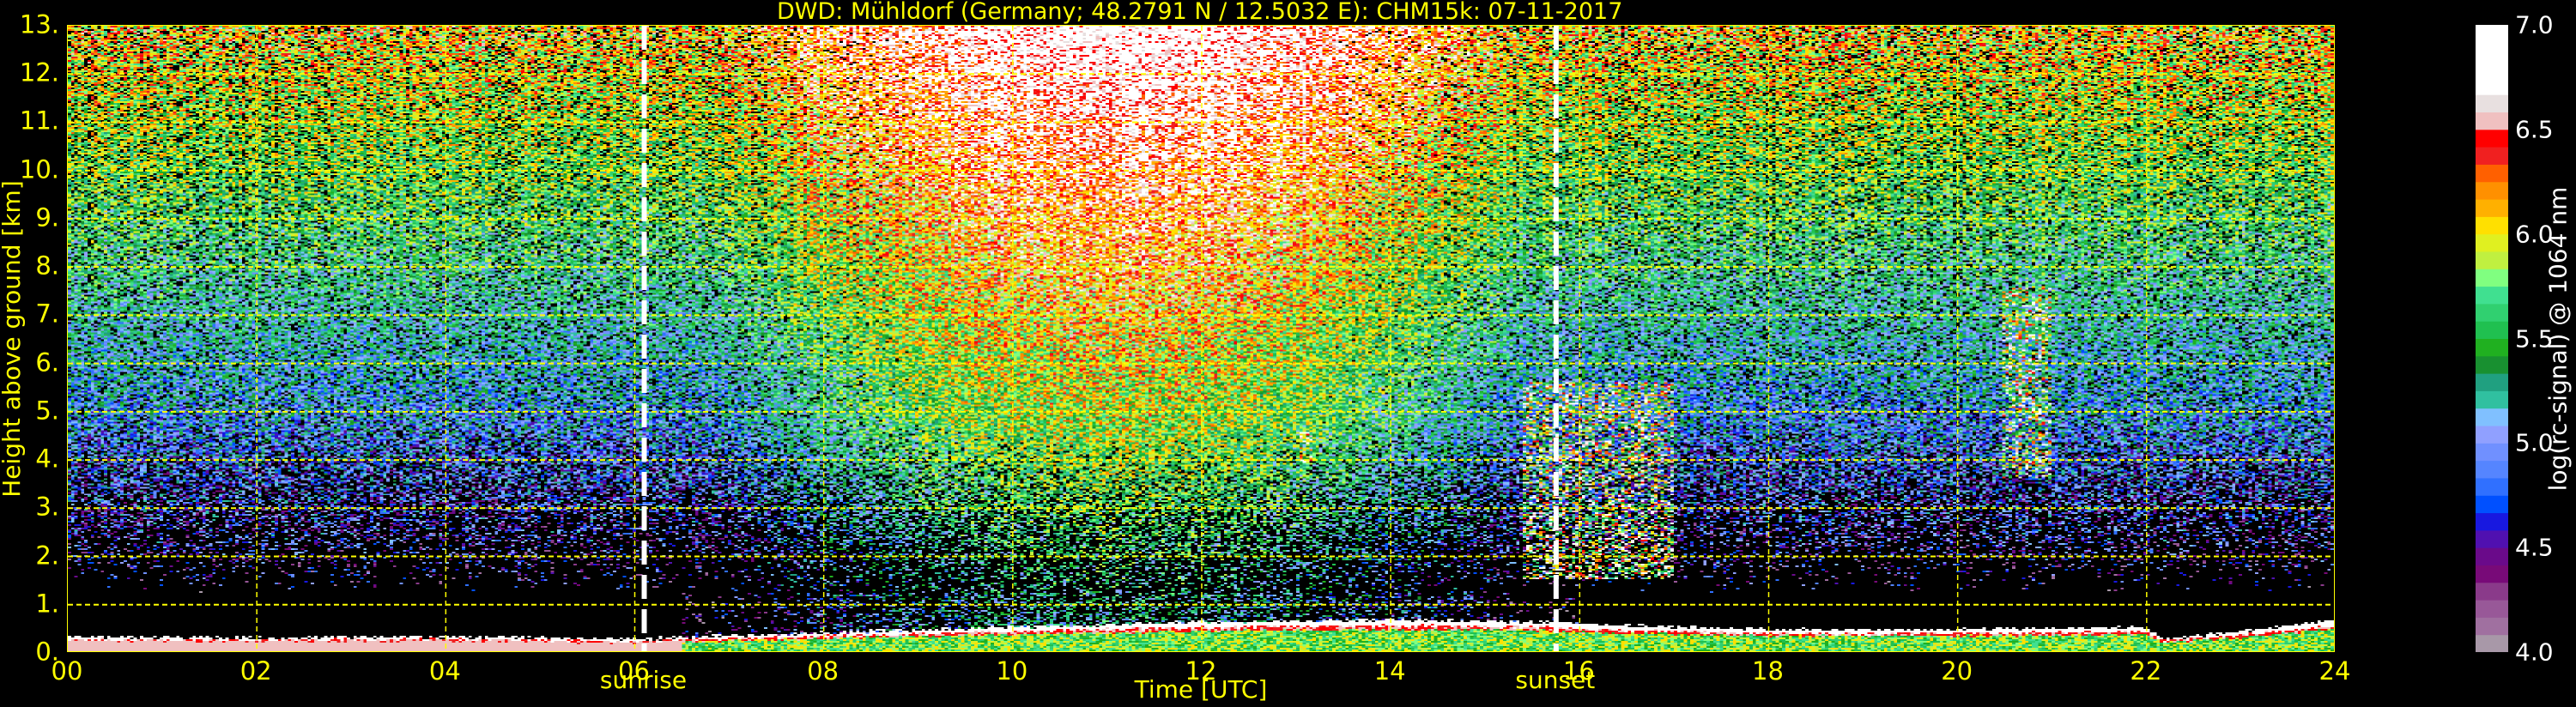 The width and height of the screenshot is (2576, 707). I want to click on x-tick-label: 08, so click(823, 671).